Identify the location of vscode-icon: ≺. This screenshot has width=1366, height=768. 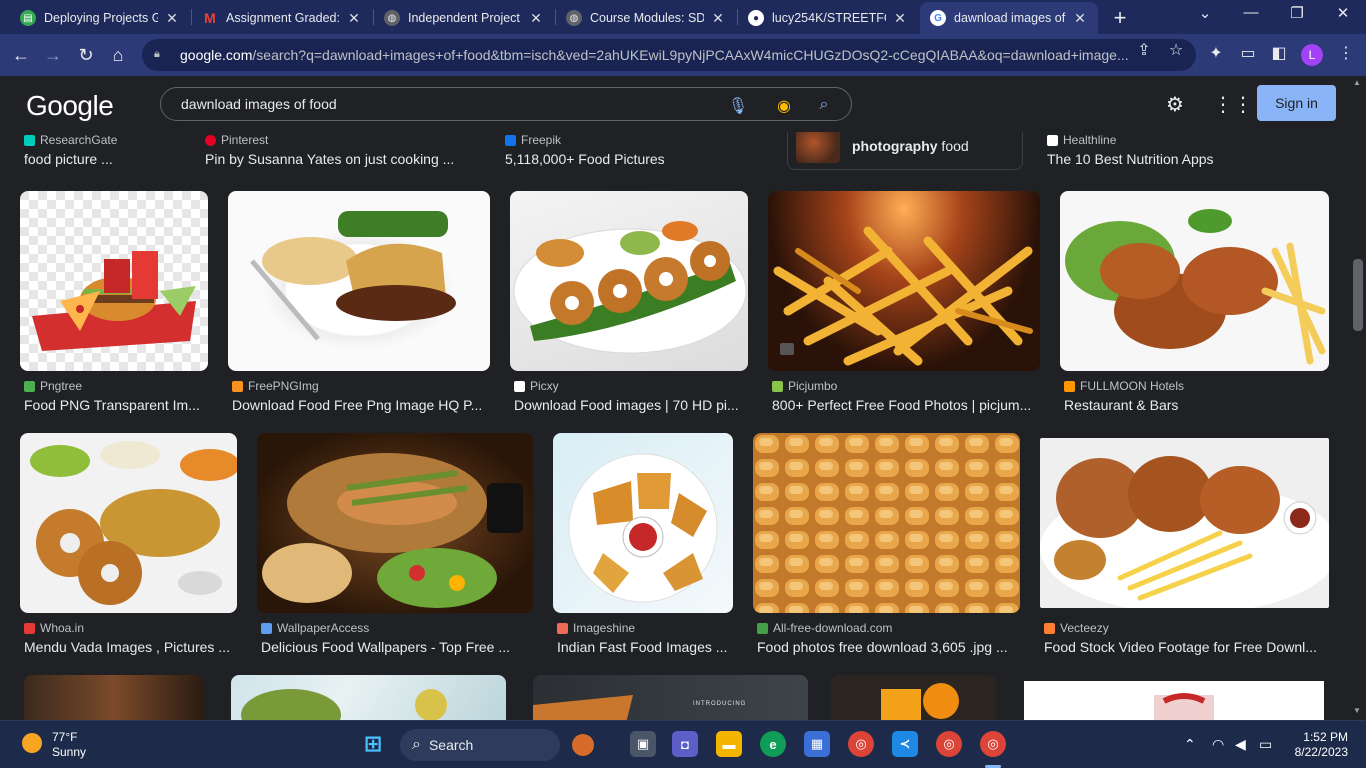
(905, 744).